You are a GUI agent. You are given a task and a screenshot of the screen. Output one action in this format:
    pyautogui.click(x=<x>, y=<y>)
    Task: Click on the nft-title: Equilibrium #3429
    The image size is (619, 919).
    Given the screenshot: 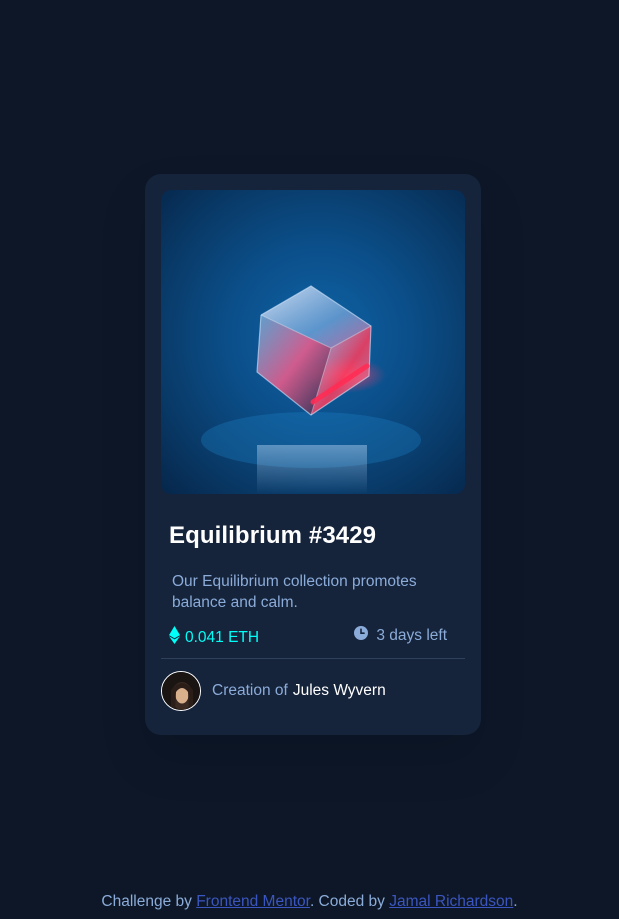 What is the action you would take?
    pyautogui.click(x=272, y=536)
    